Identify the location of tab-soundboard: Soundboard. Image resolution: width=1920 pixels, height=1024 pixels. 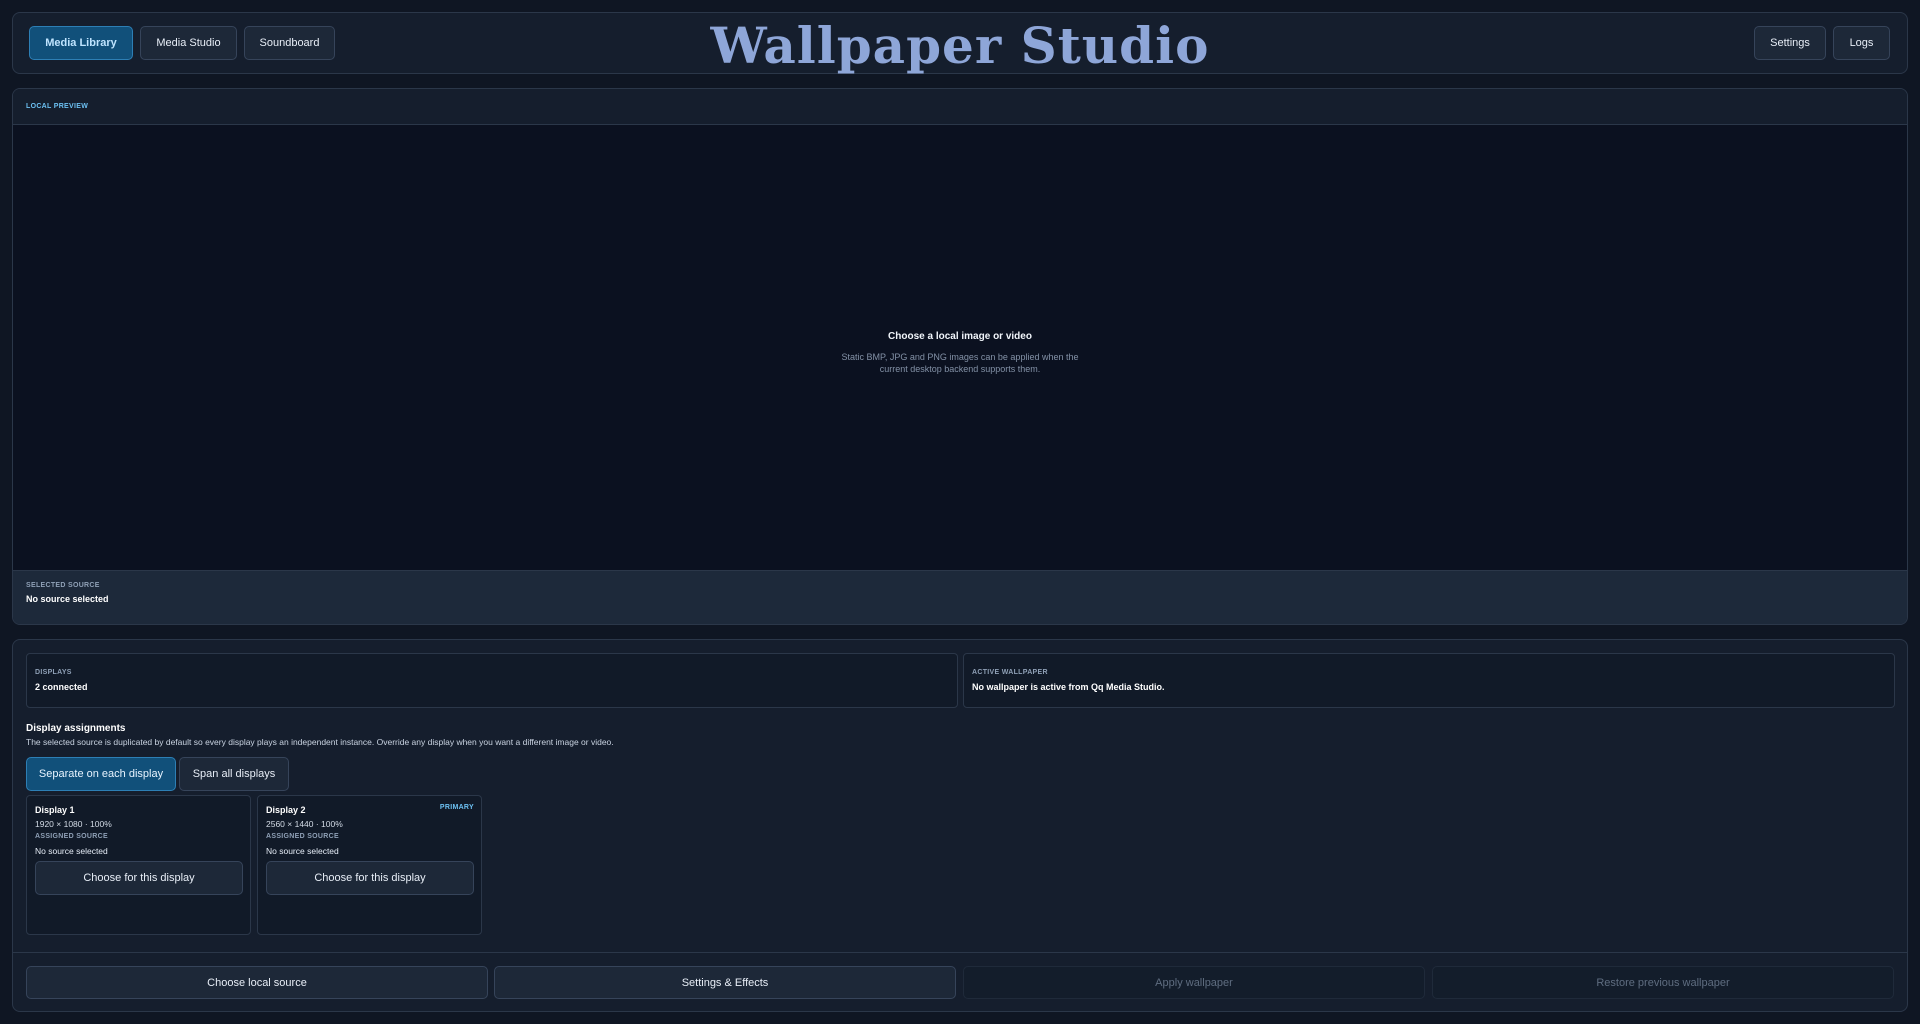
(289, 43).